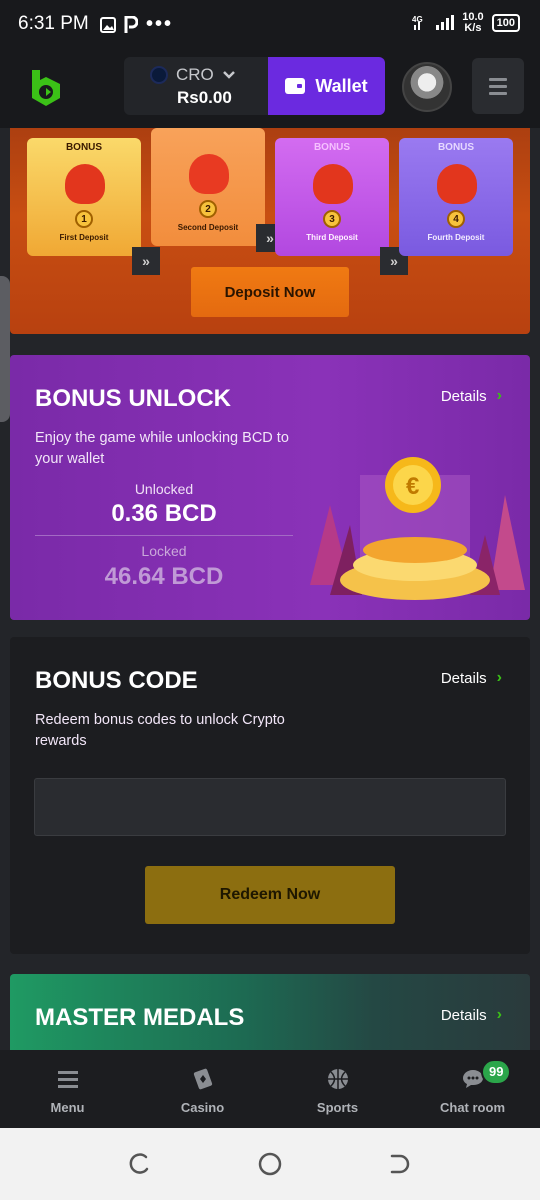 The height and width of the screenshot is (1200, 540). Describe the element at coordinates (295, 86) in the screenshot. I see `wallet-icon` at that location.